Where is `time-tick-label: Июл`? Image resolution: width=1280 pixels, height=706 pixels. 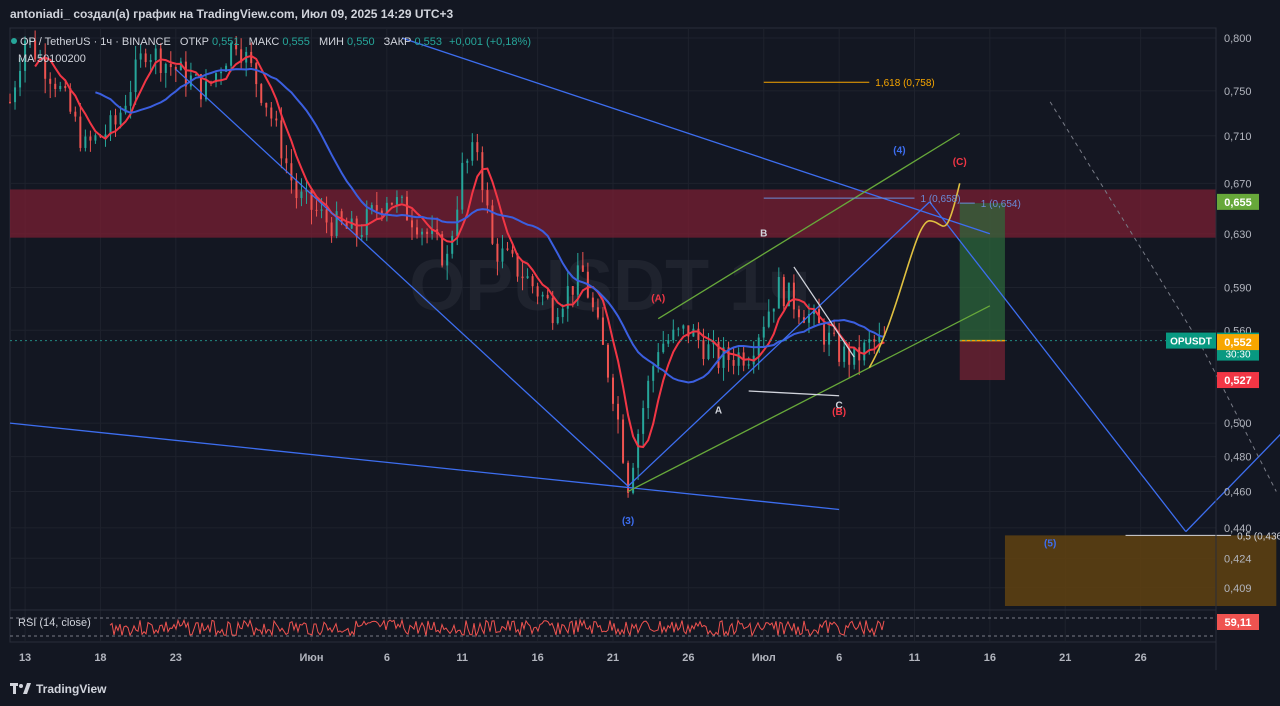
time-tick-label: Июл is located at coordinates (764, 658).